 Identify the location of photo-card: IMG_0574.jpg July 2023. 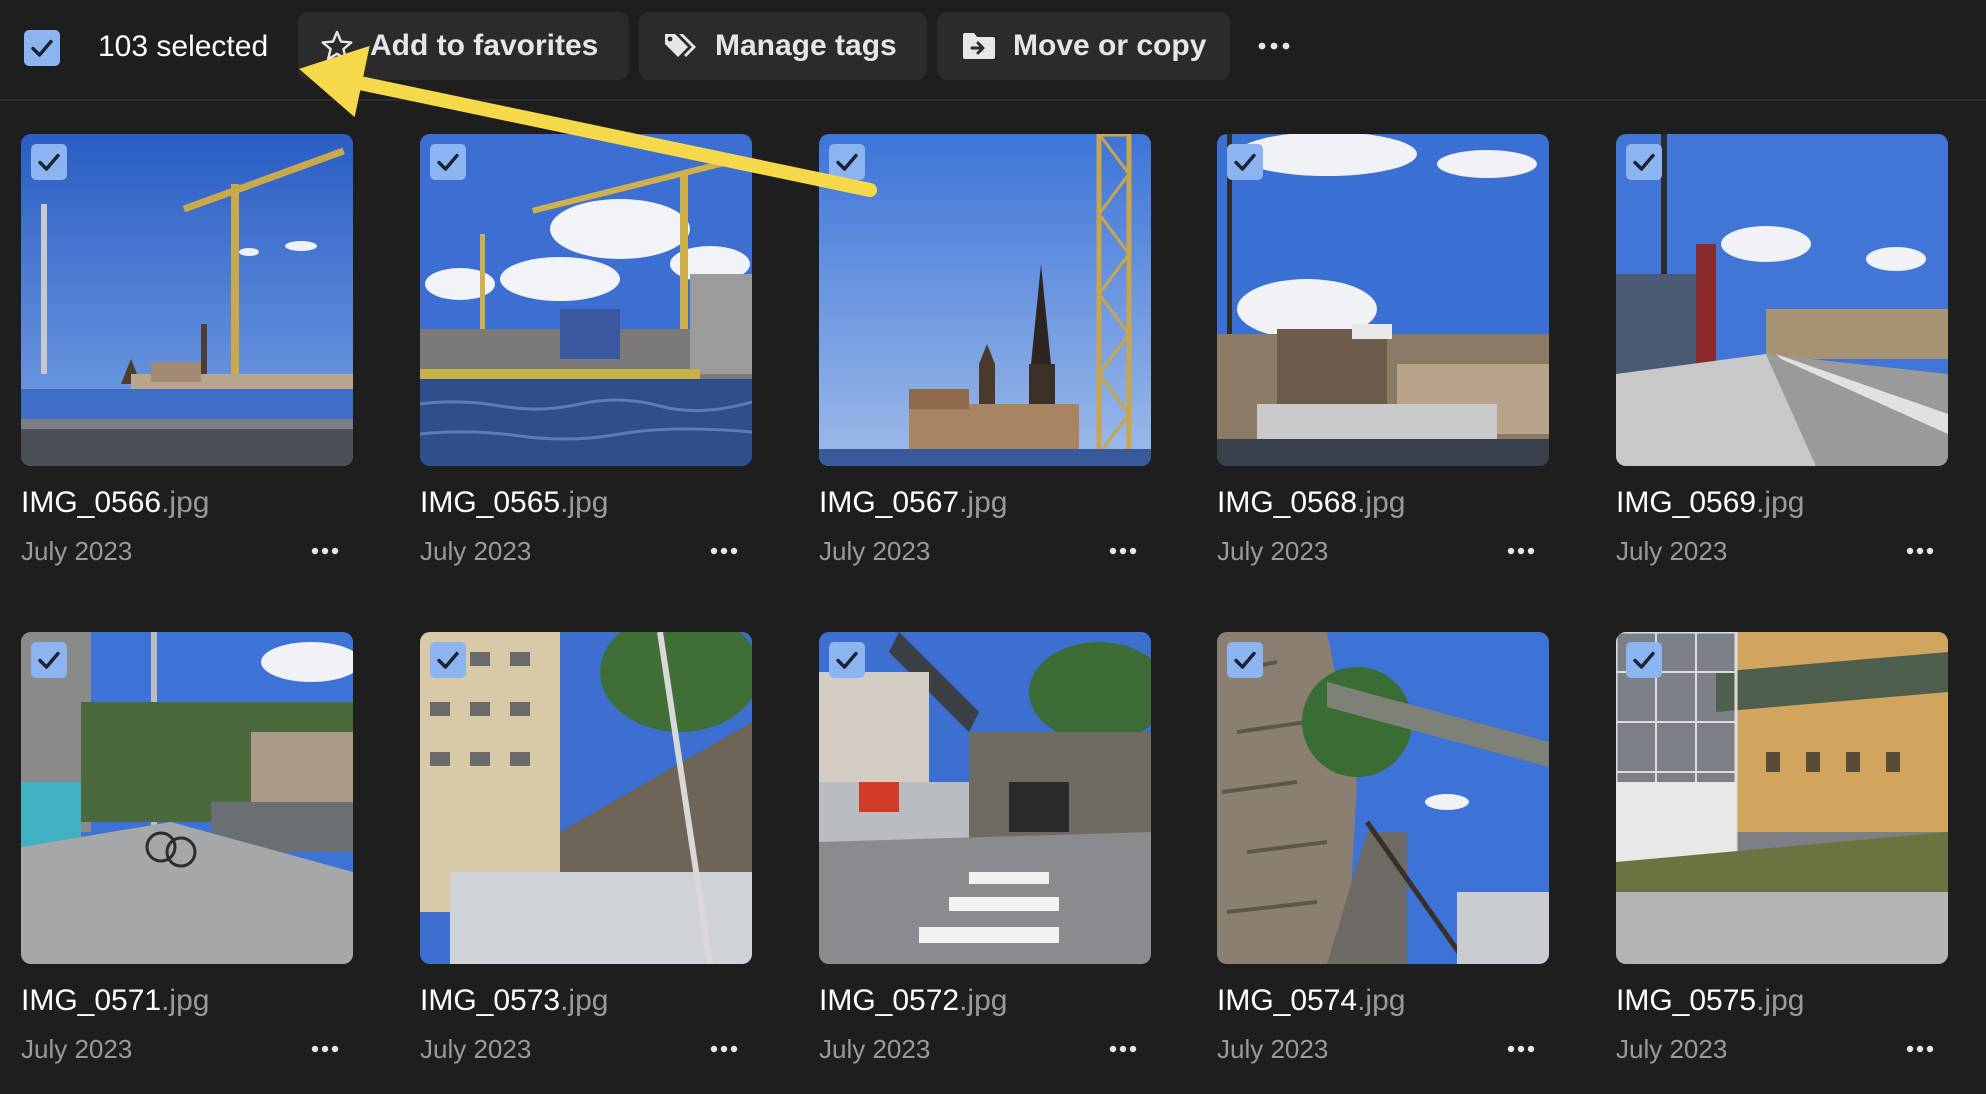
(1383, 857).